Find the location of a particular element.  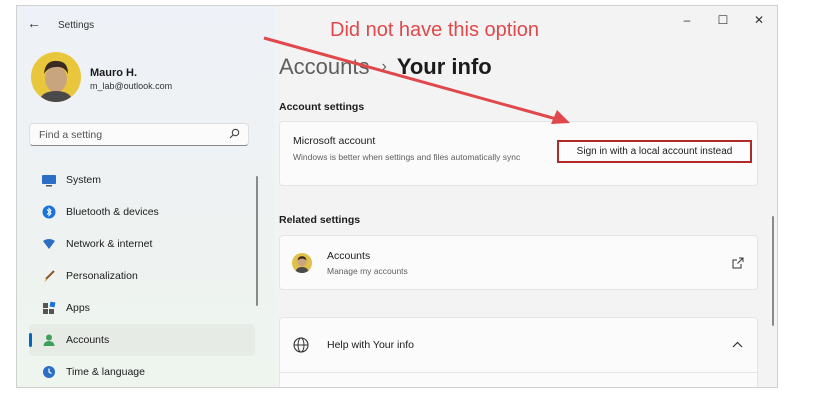

bluetooth-icon is located at coordinates (49, 212).